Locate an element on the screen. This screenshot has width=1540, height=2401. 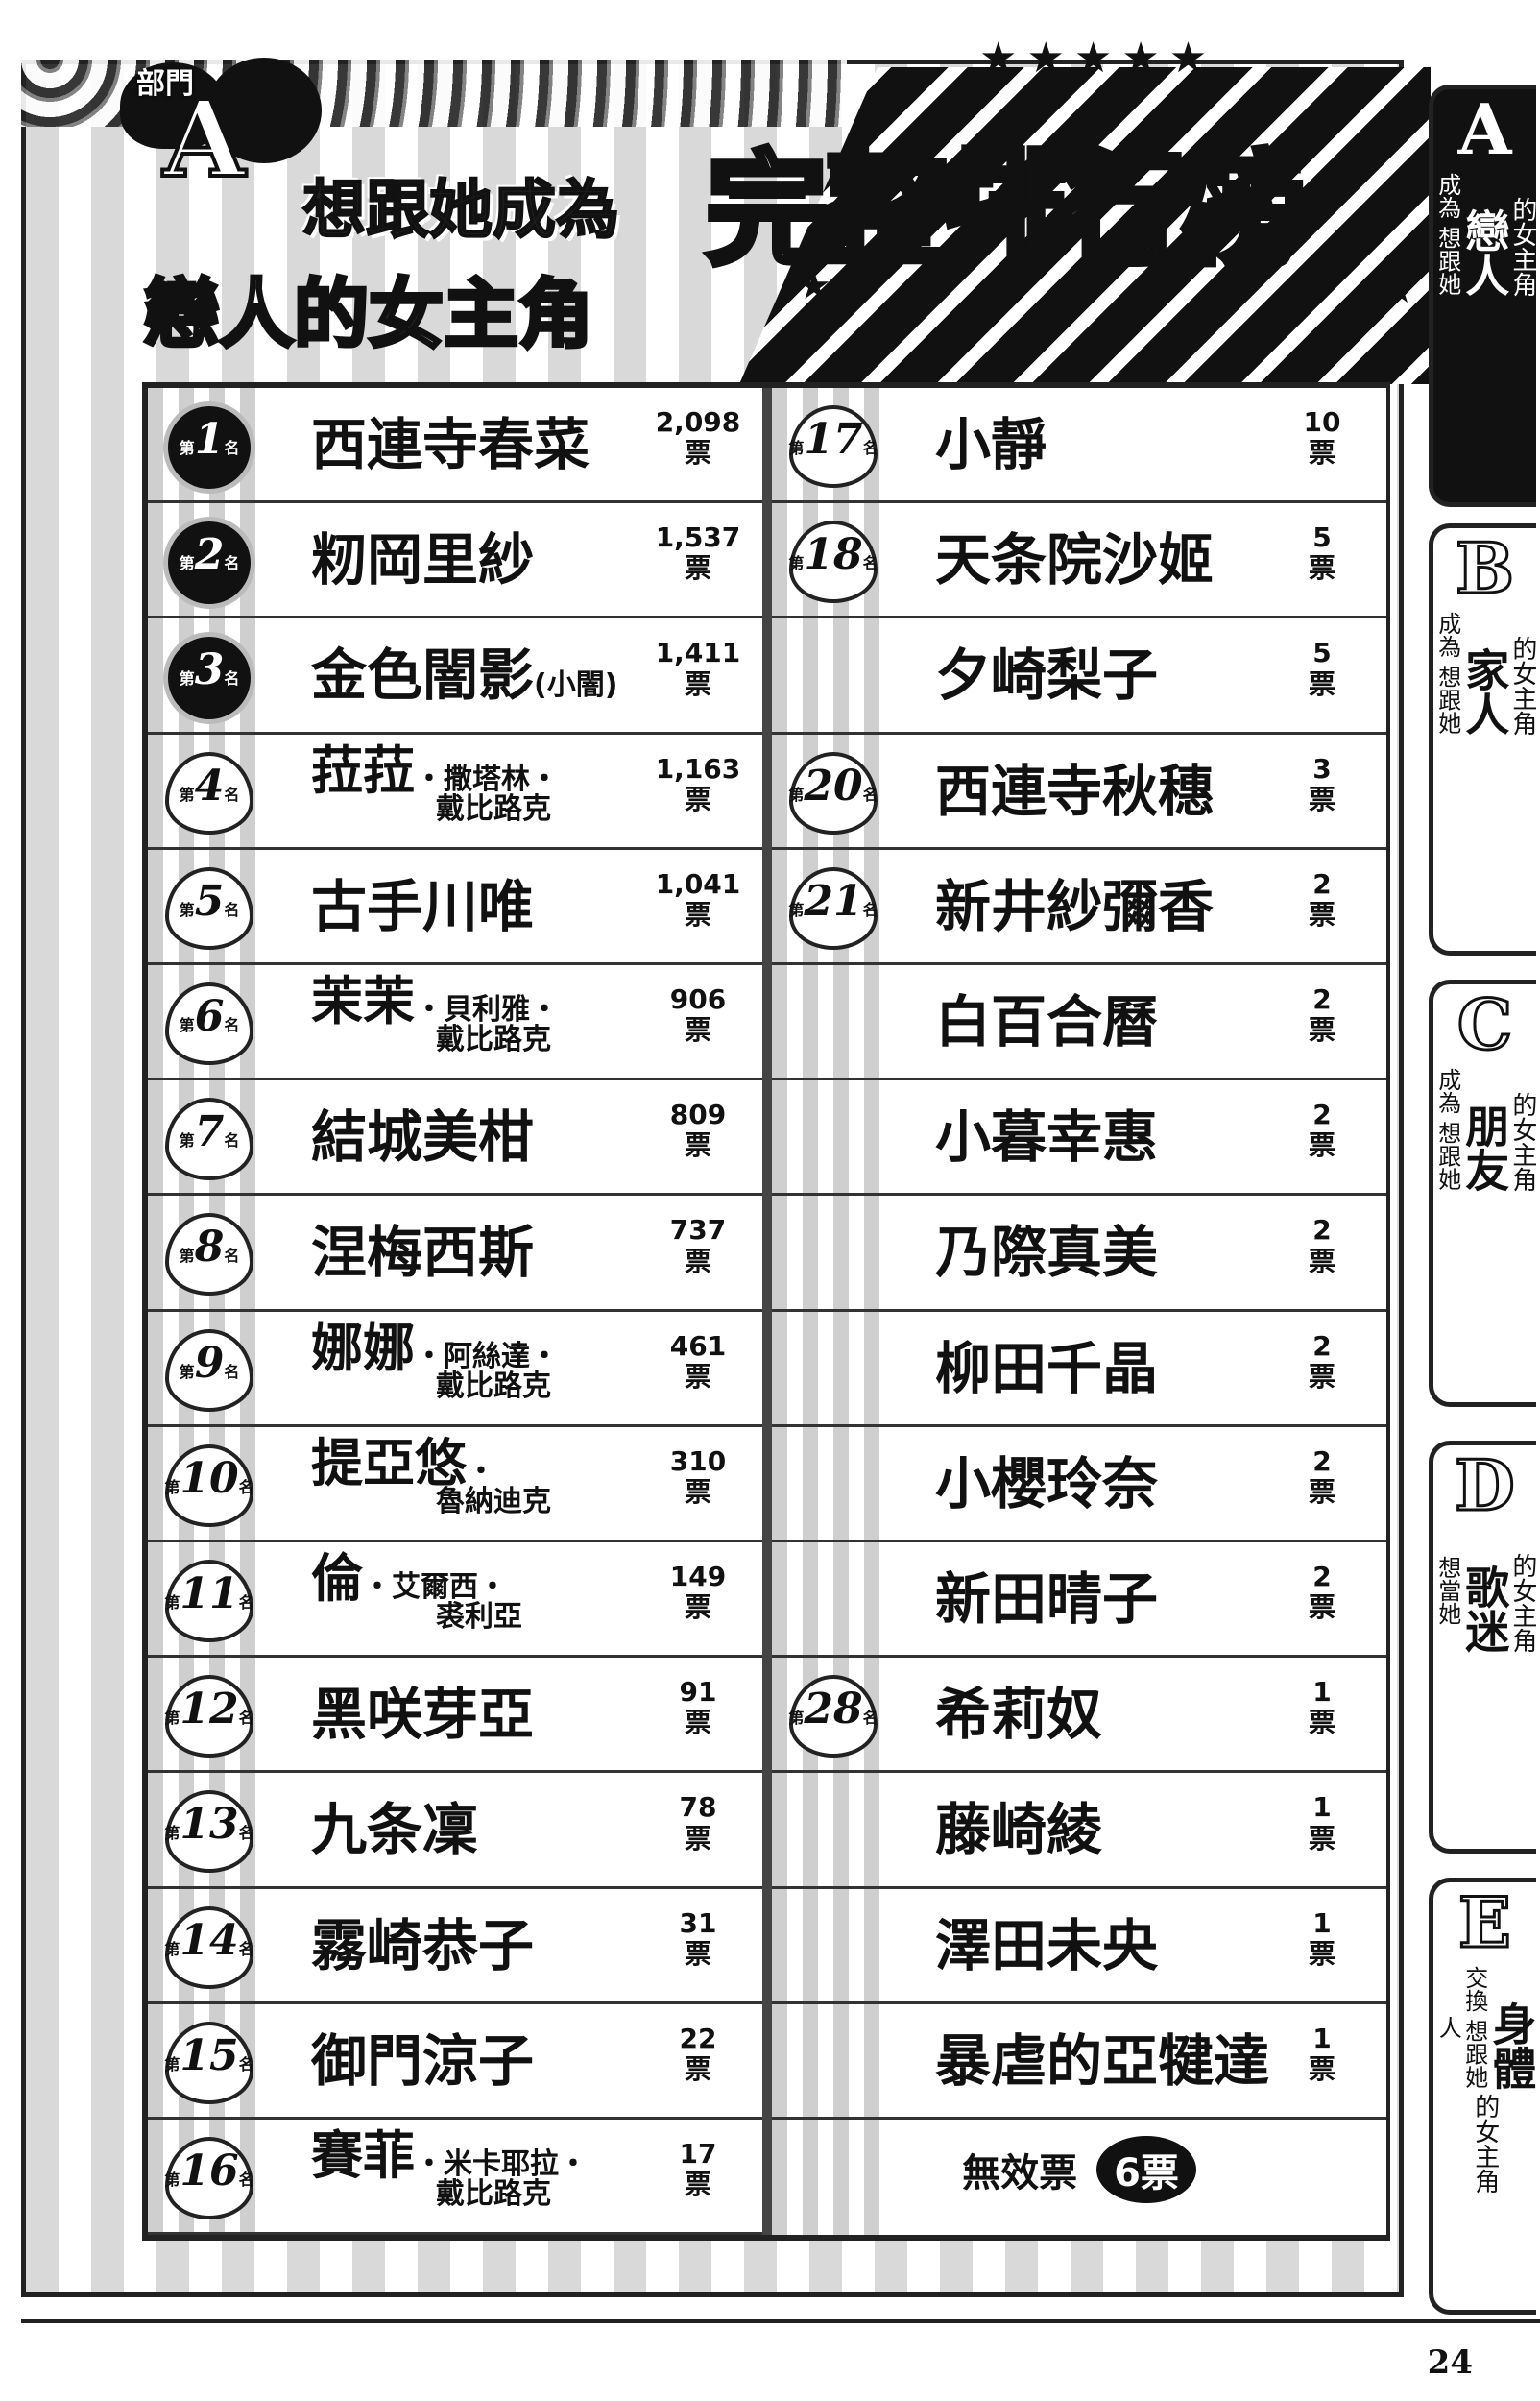
department-letter: A is located at coordinates (204, 139).